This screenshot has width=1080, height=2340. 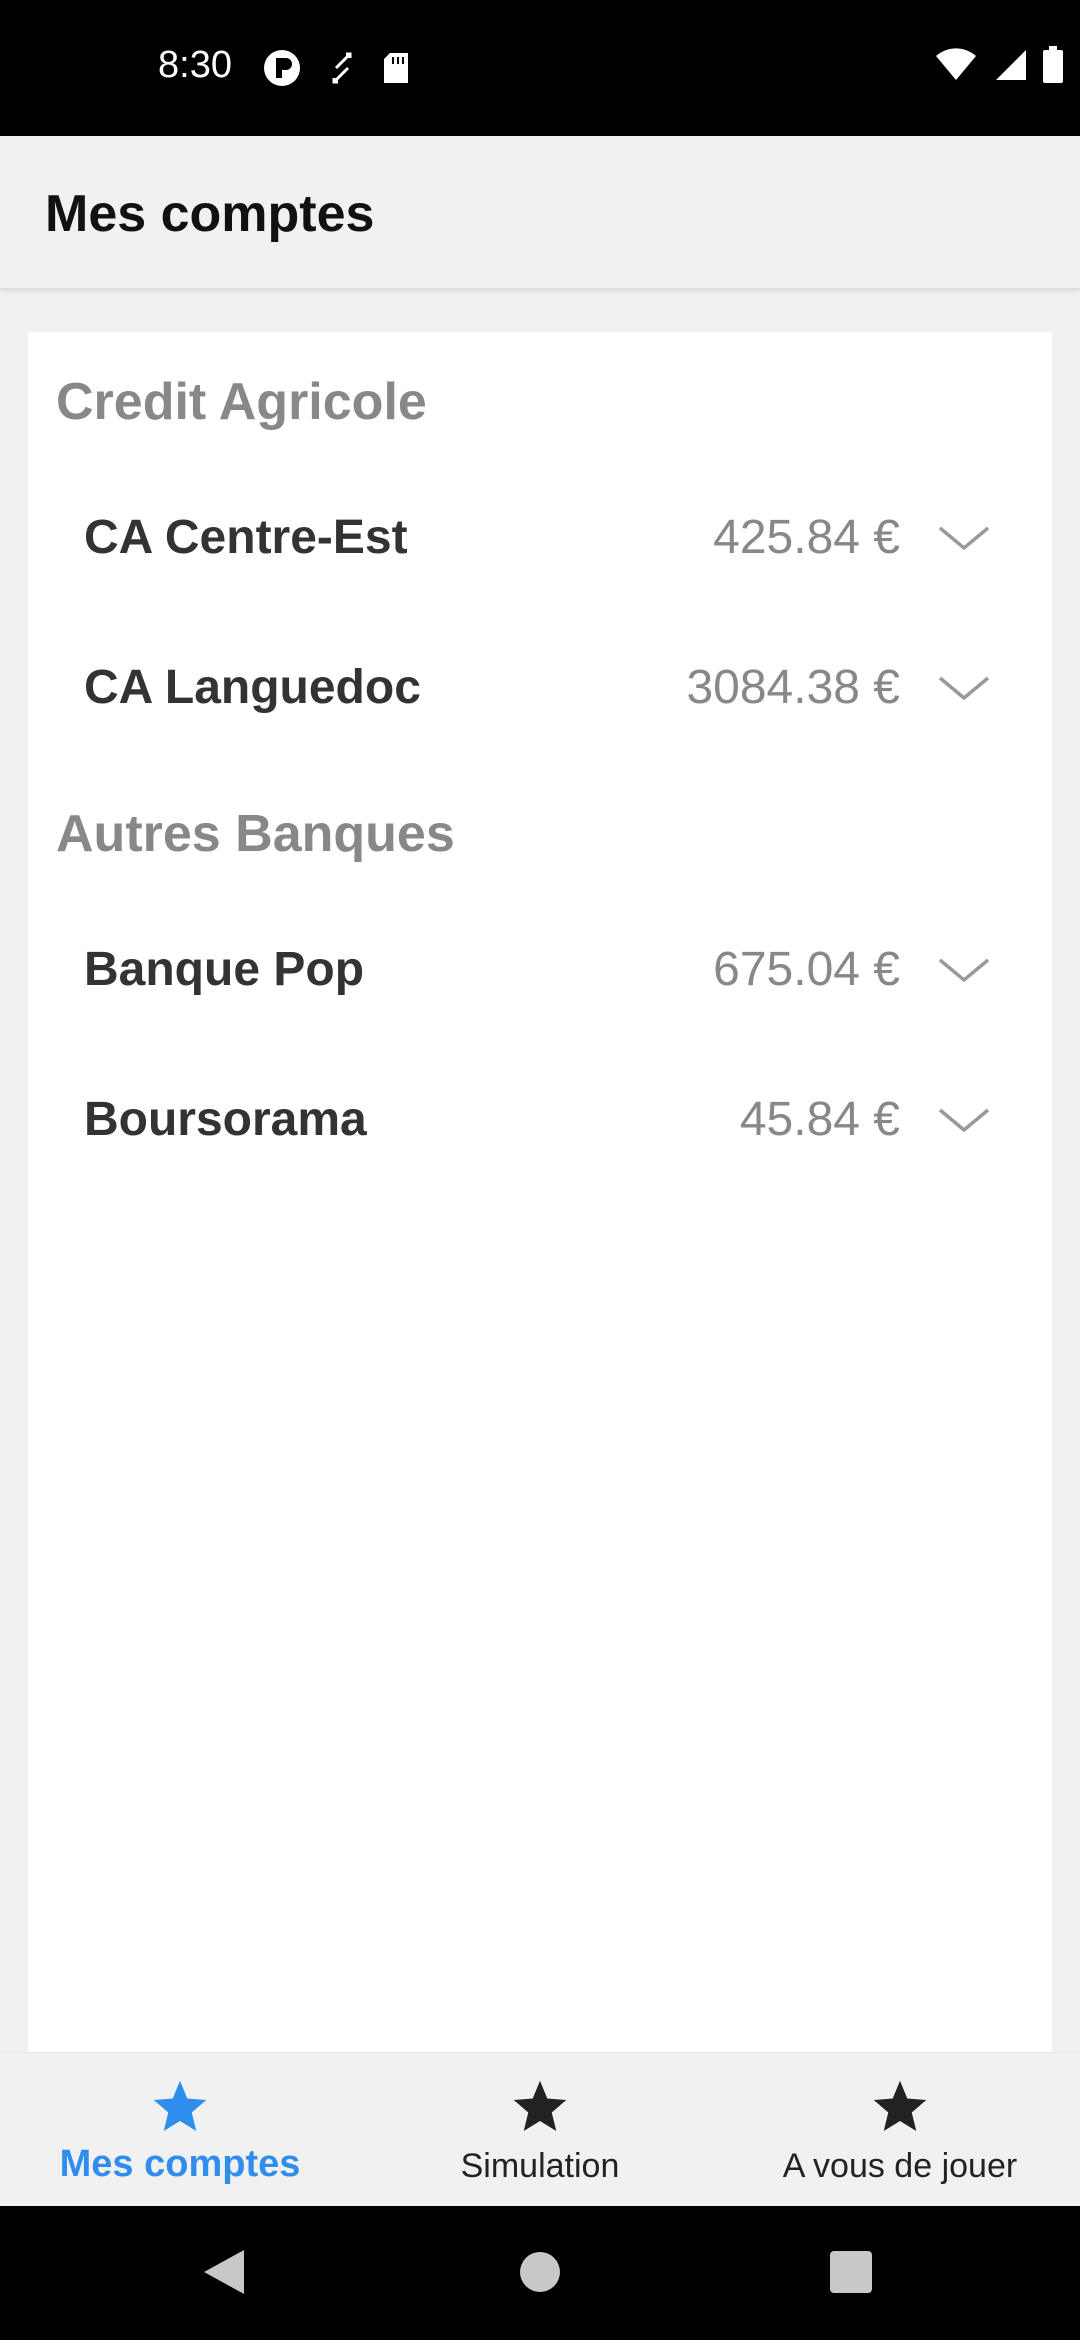 What do you see at coordinates (540, 213) in the screenshot?
I see `app-bar: Mes comptes` at bounding box center [540, 213].